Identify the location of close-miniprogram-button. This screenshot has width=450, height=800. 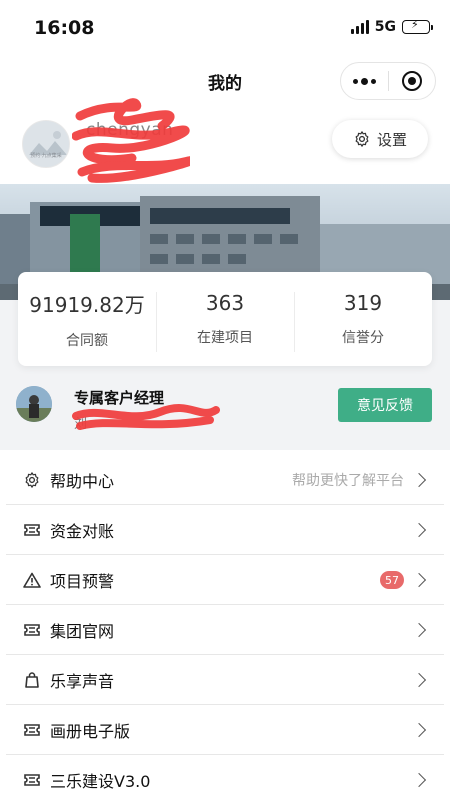
(412, 81).